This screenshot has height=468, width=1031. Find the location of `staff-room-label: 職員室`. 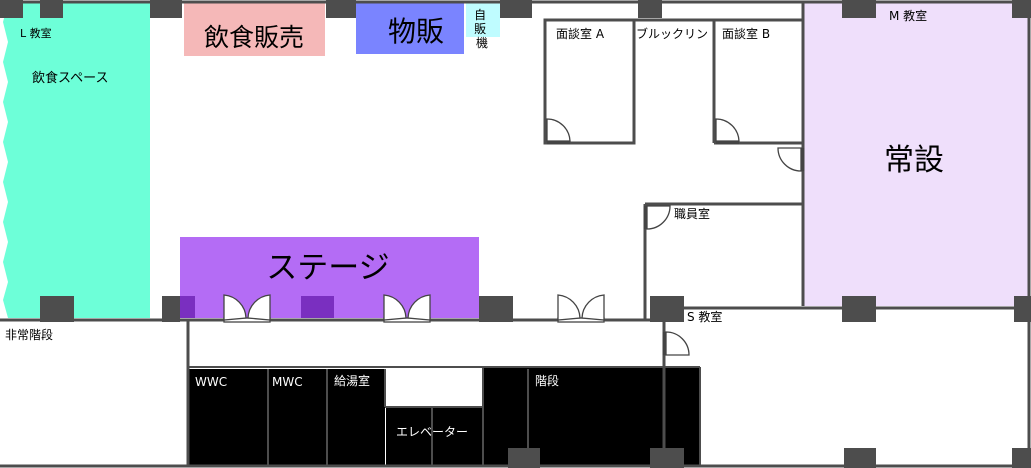

staff-room-label: 職員室 is located at coordinates (692, 213).